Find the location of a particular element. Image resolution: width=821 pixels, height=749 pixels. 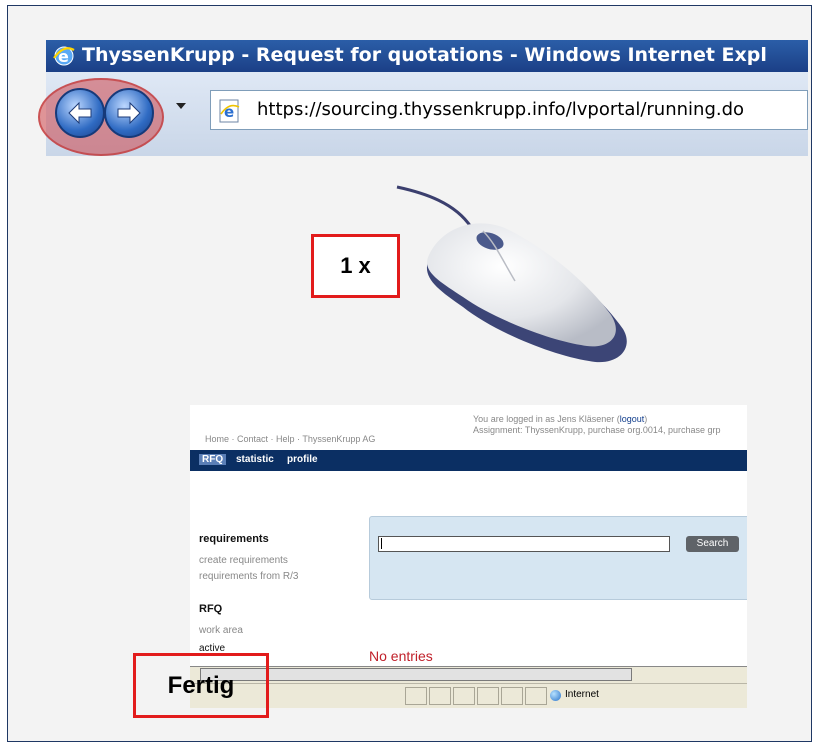

forward-button is located at coordinates (129, 113).